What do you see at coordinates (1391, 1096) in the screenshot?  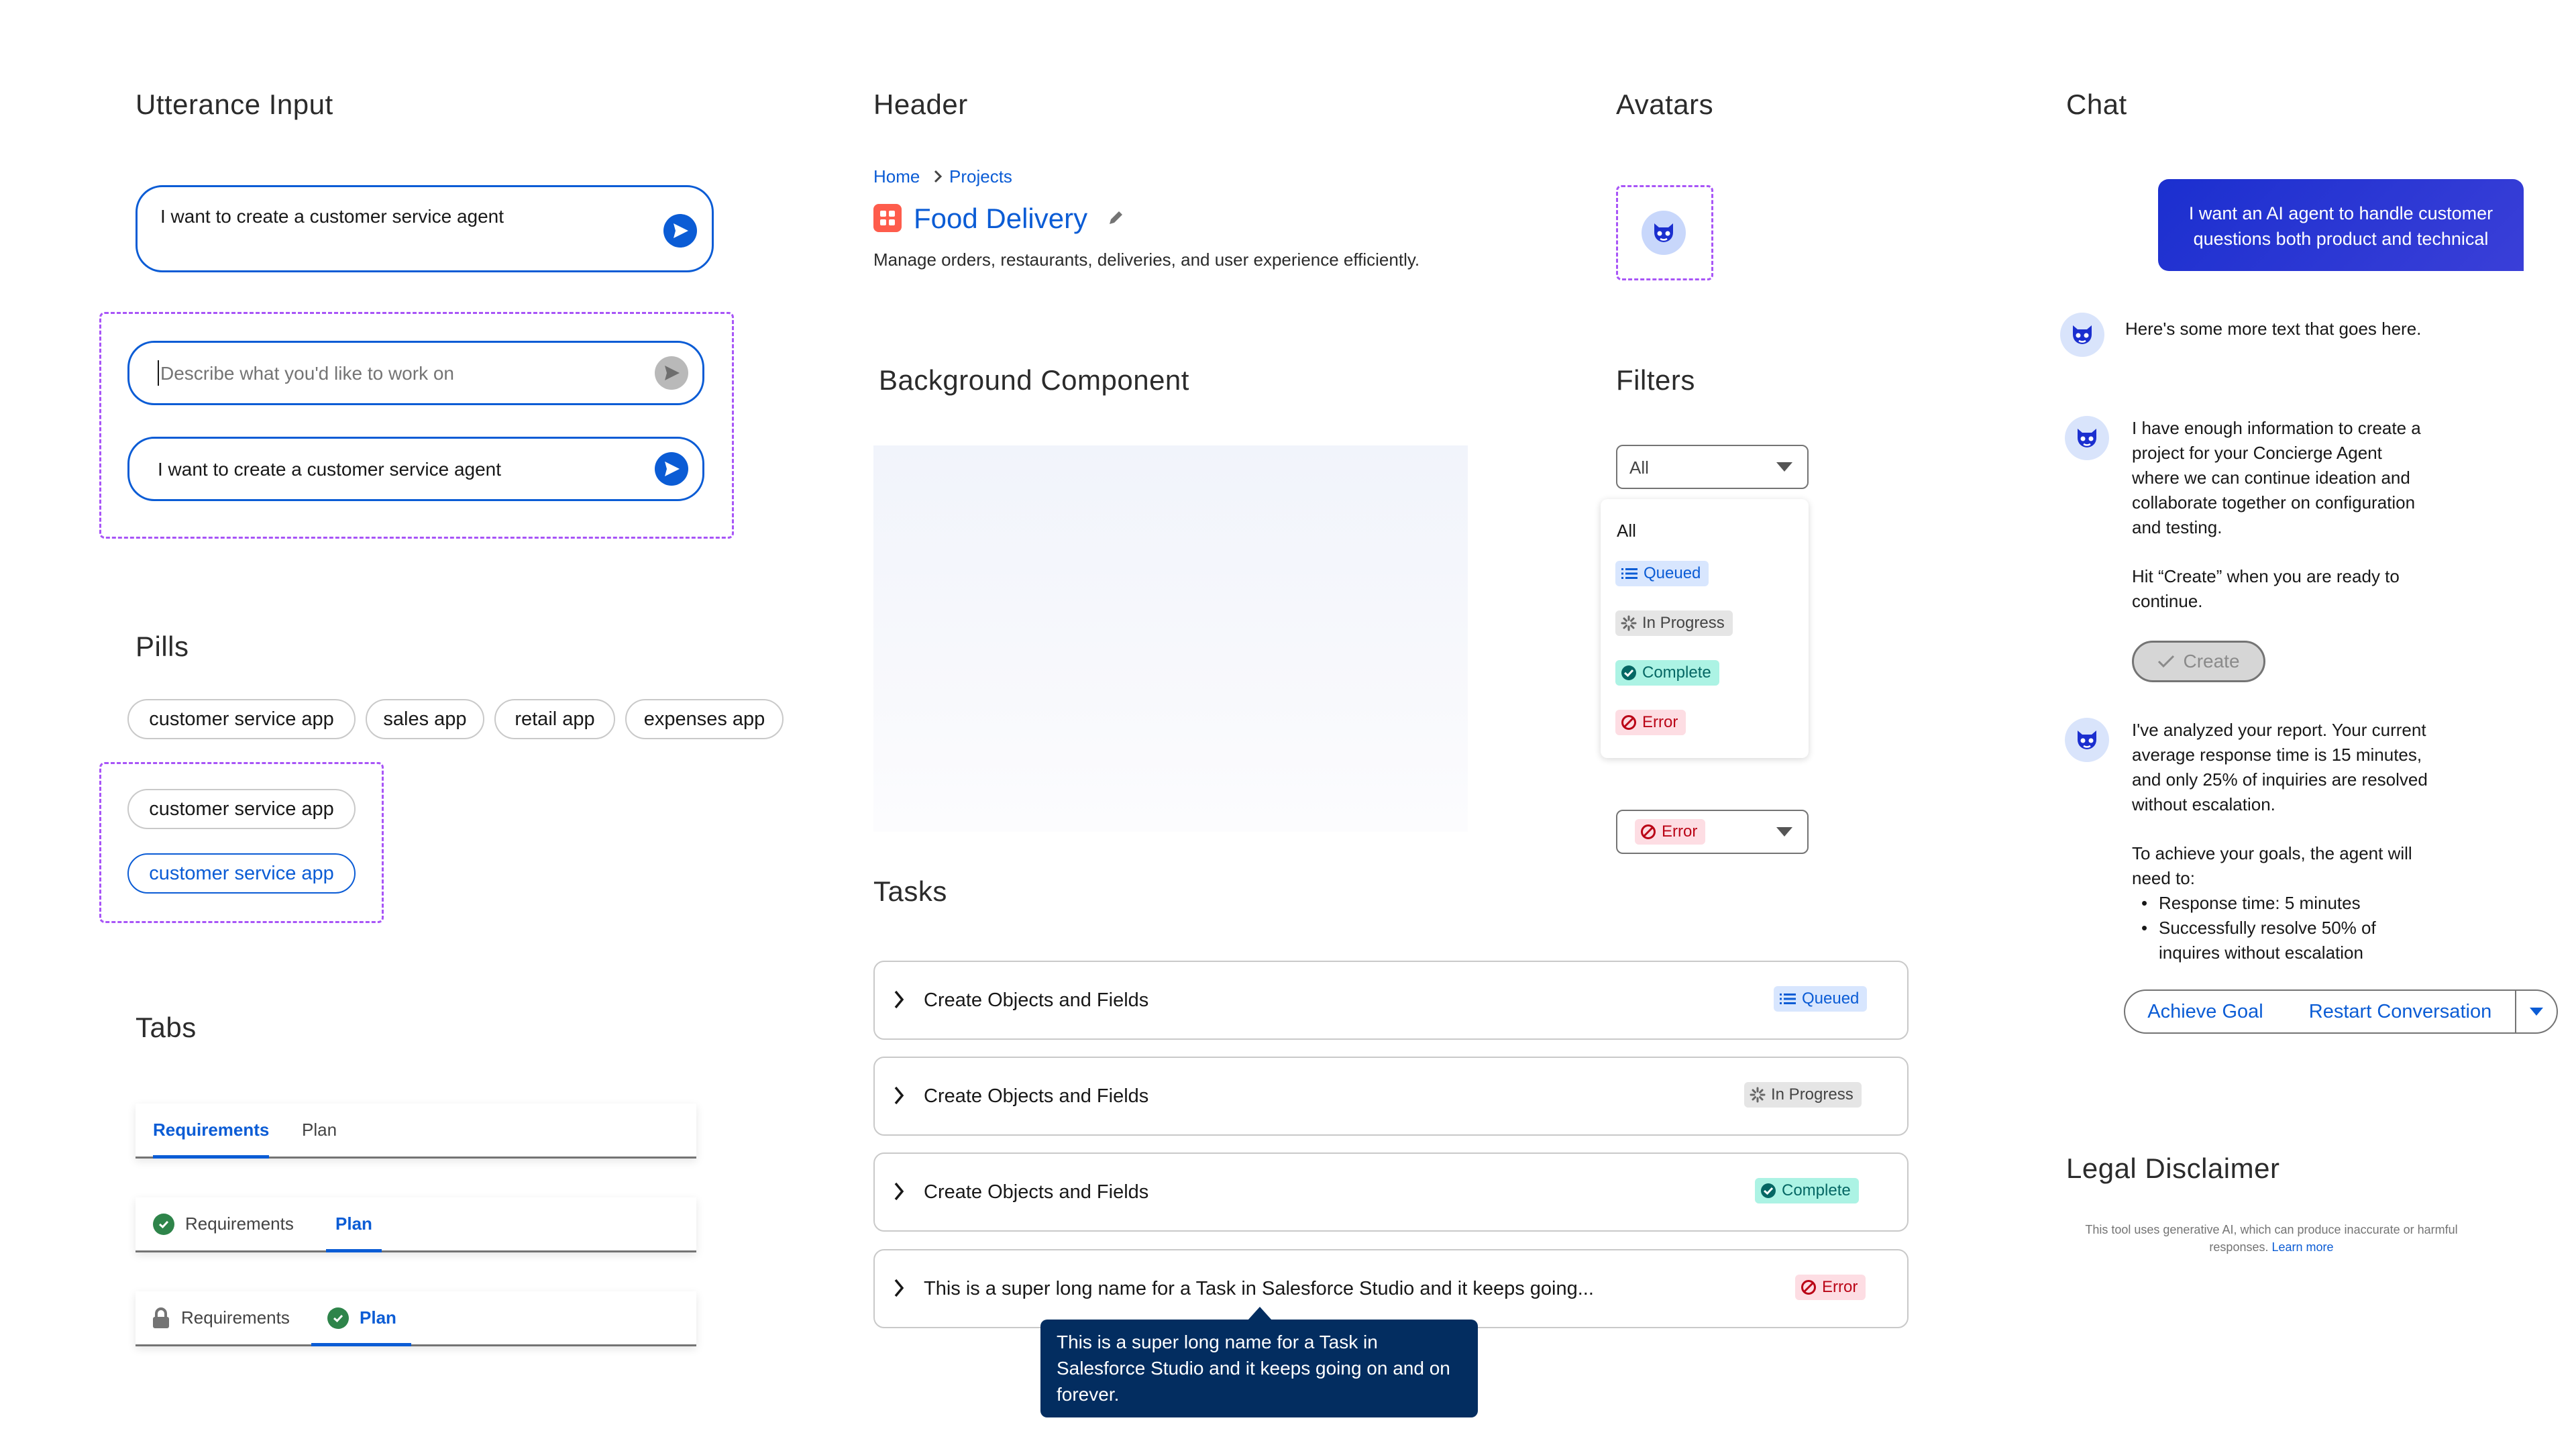 I see `task-row: Create Objects and Fields In Progress` at bounding box center [1391, 1096].